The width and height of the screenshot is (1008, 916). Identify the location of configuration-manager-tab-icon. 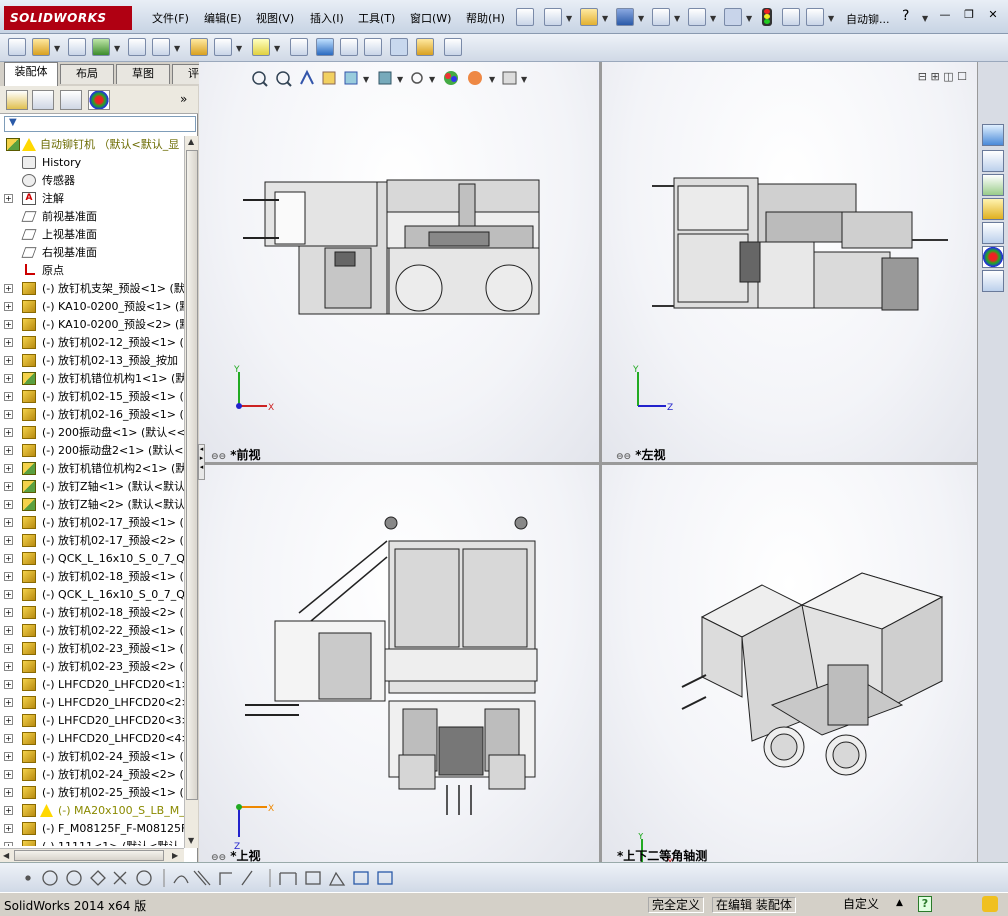
(71, 100).